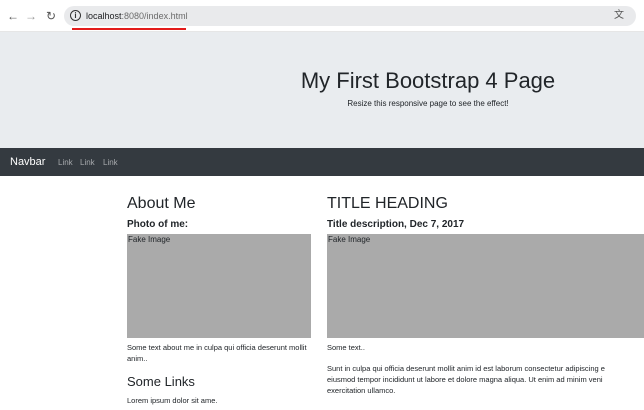 The image size is (644, 410). What do you see at coordinates (31, 16) in the screenshot?
I see `forward-arrow-icon: →` at bounding box center [31, 16].